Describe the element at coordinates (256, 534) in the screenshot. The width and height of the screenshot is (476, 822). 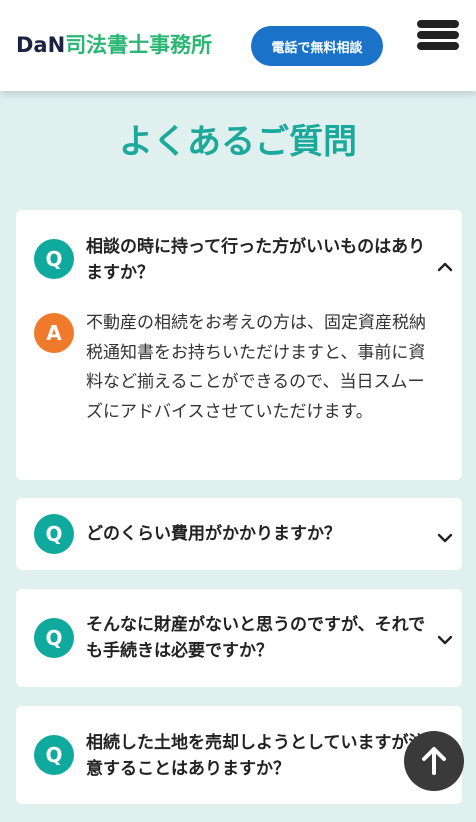
I see `faq-question: どのくらい費用がかかりますか？` at that location.